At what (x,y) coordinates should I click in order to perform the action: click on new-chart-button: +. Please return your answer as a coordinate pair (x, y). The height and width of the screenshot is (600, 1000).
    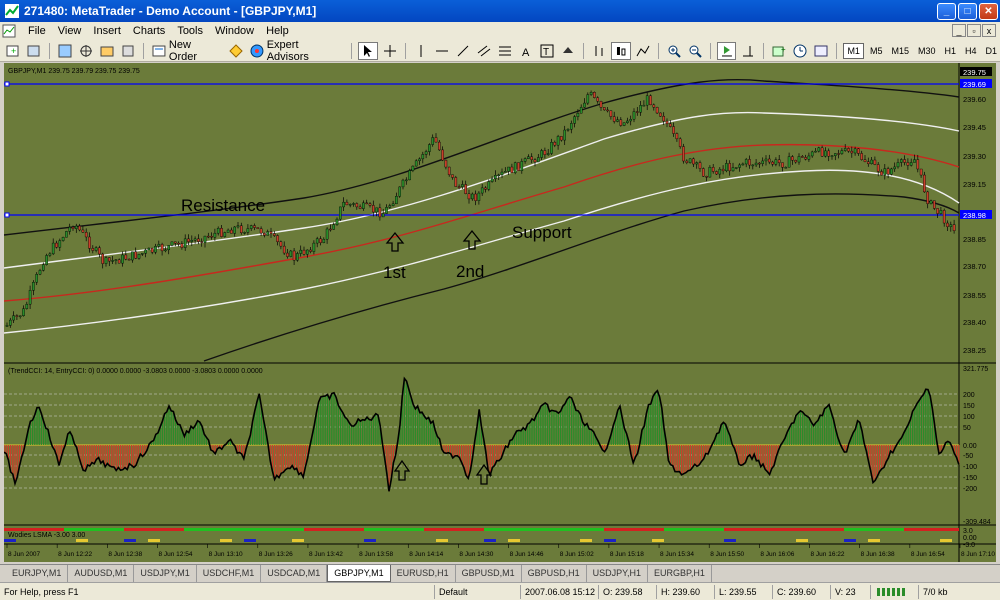
    Looking at the image, I should click on (13, 51).